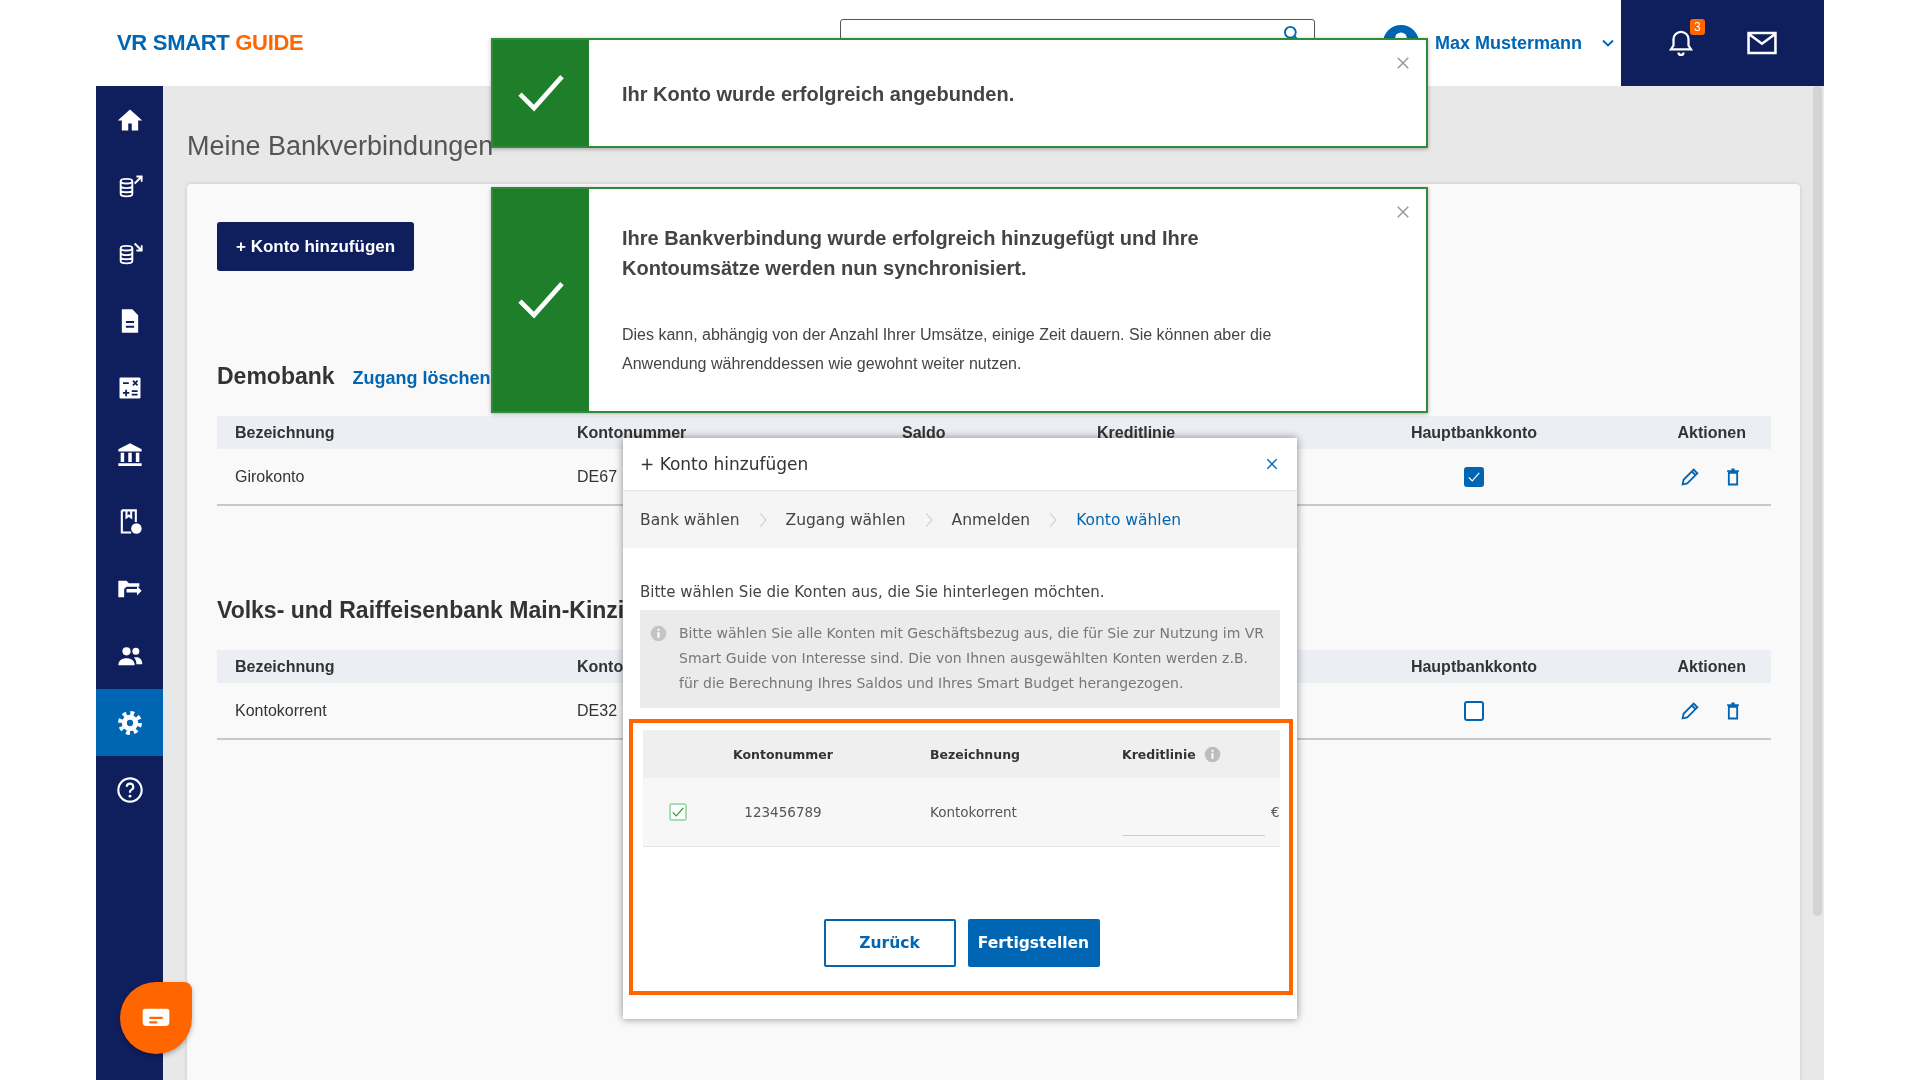  Describe the element at coordinates (658, 633) in the screenshot. I see `info-icon` at that location.